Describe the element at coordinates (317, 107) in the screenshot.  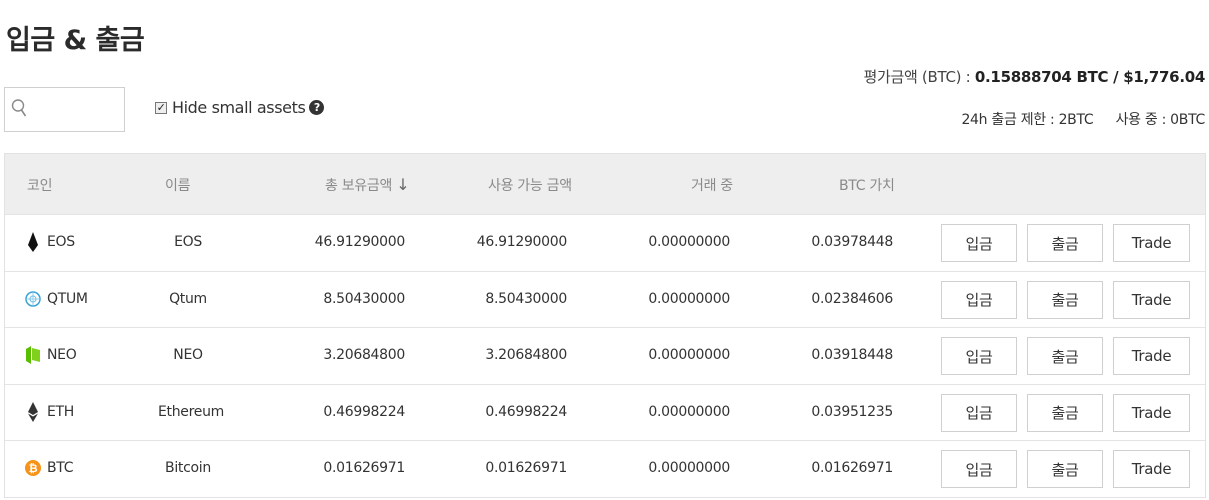
I see `help-icon: ?` at that location.